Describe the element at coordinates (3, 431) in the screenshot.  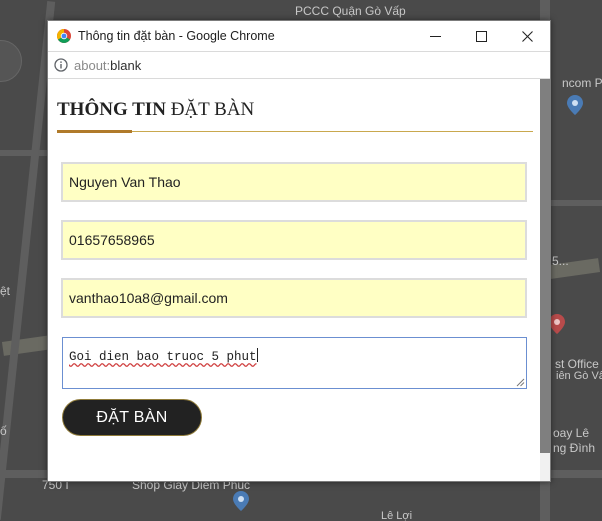
I see `map-label-o: ố` at that location.